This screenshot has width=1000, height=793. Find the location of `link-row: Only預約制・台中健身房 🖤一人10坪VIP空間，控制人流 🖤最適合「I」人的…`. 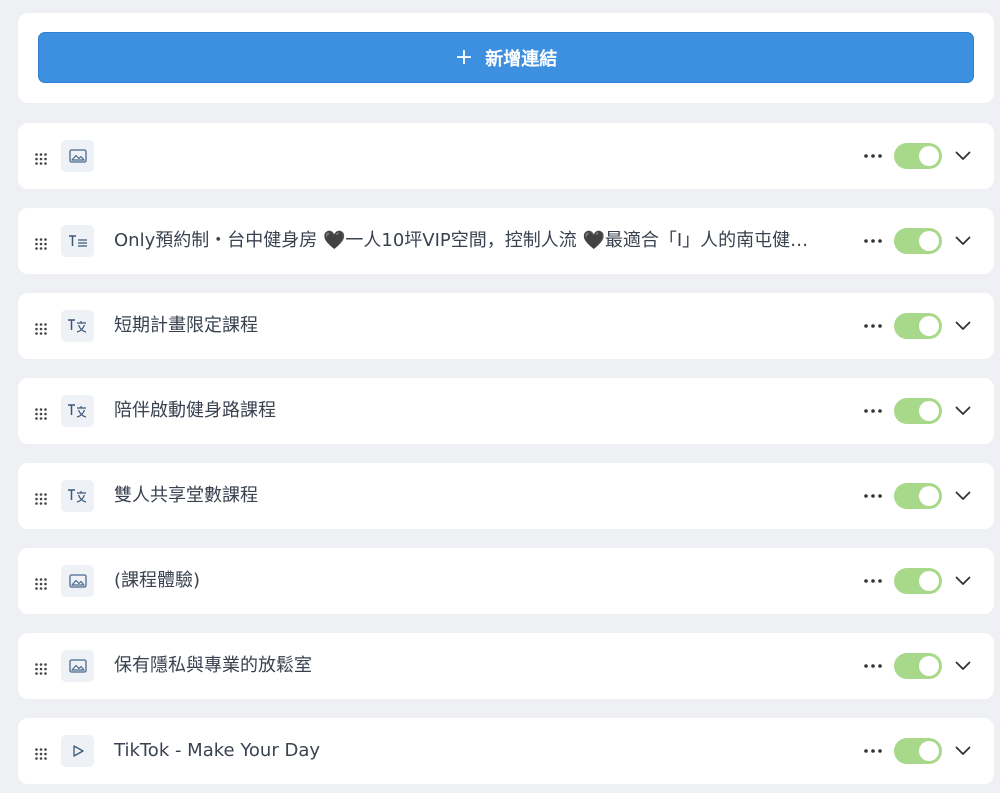

link-row: Only預約制・台中健身房 🖤一人10坪VIP空間，控制人流 🖤最適合「I」人的… is located at coordinates (506, 241).